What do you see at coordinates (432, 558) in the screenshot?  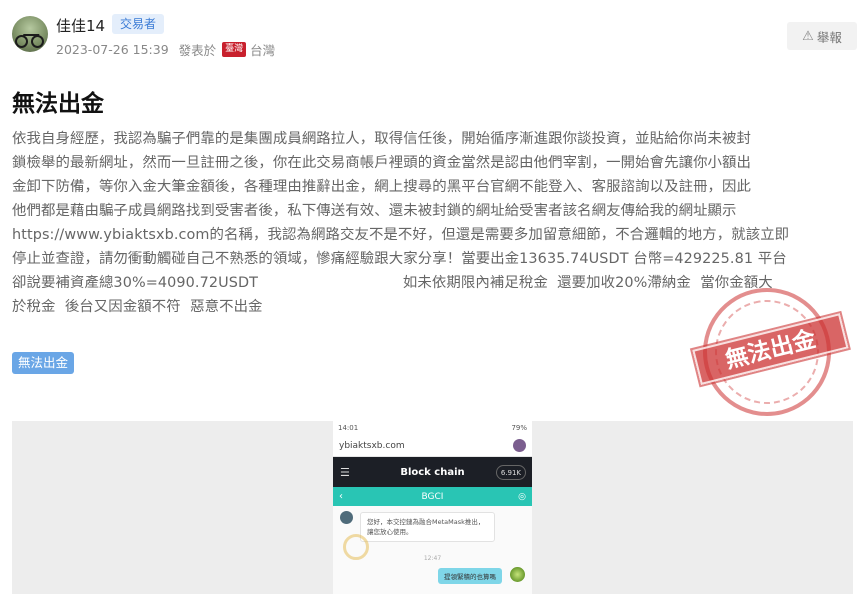 I see `chat-time: 12:47` at bounding box center [432, 558].